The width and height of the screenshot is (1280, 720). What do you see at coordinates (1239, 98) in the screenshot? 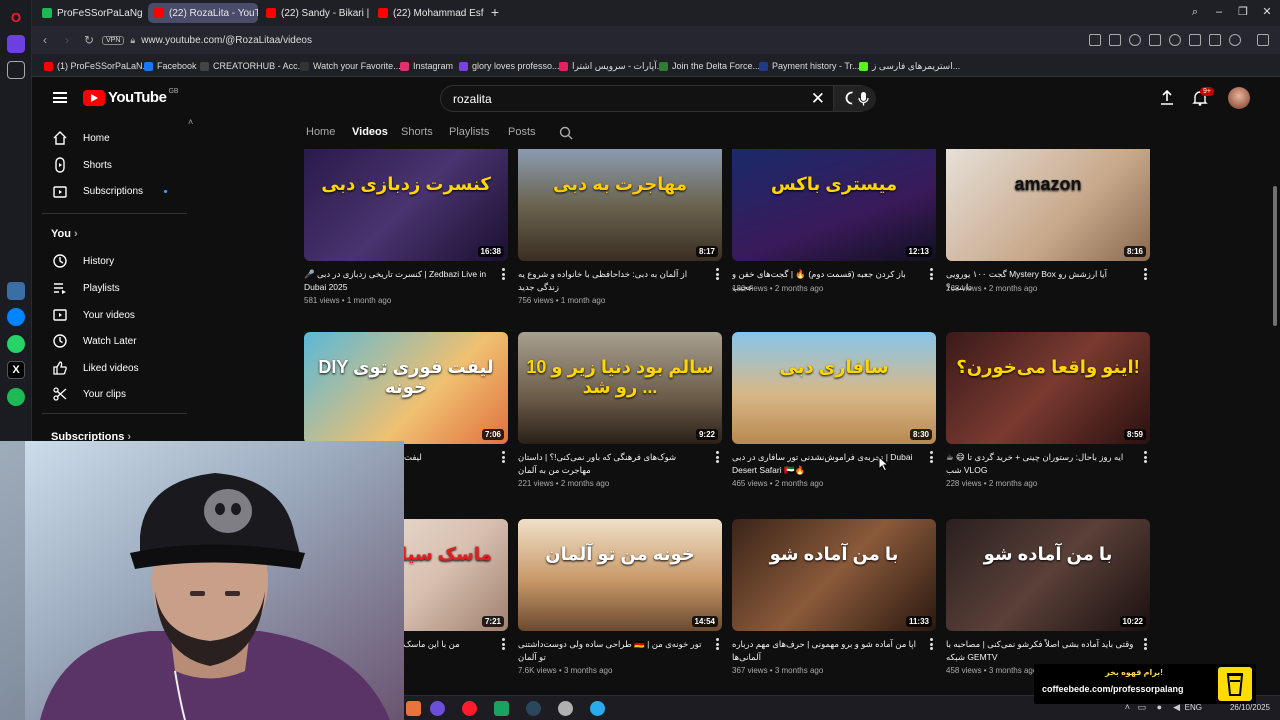
I see `avatar` at bounding box center [1239, 98].